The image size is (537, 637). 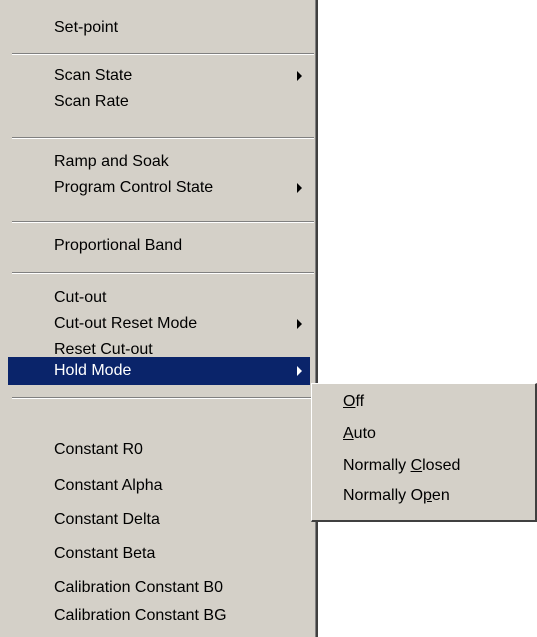 What do you see at coordinates (118, 245) in the screenshot?
I see `menu-item-label: Proportional Band` at bounding box center [118, 245].